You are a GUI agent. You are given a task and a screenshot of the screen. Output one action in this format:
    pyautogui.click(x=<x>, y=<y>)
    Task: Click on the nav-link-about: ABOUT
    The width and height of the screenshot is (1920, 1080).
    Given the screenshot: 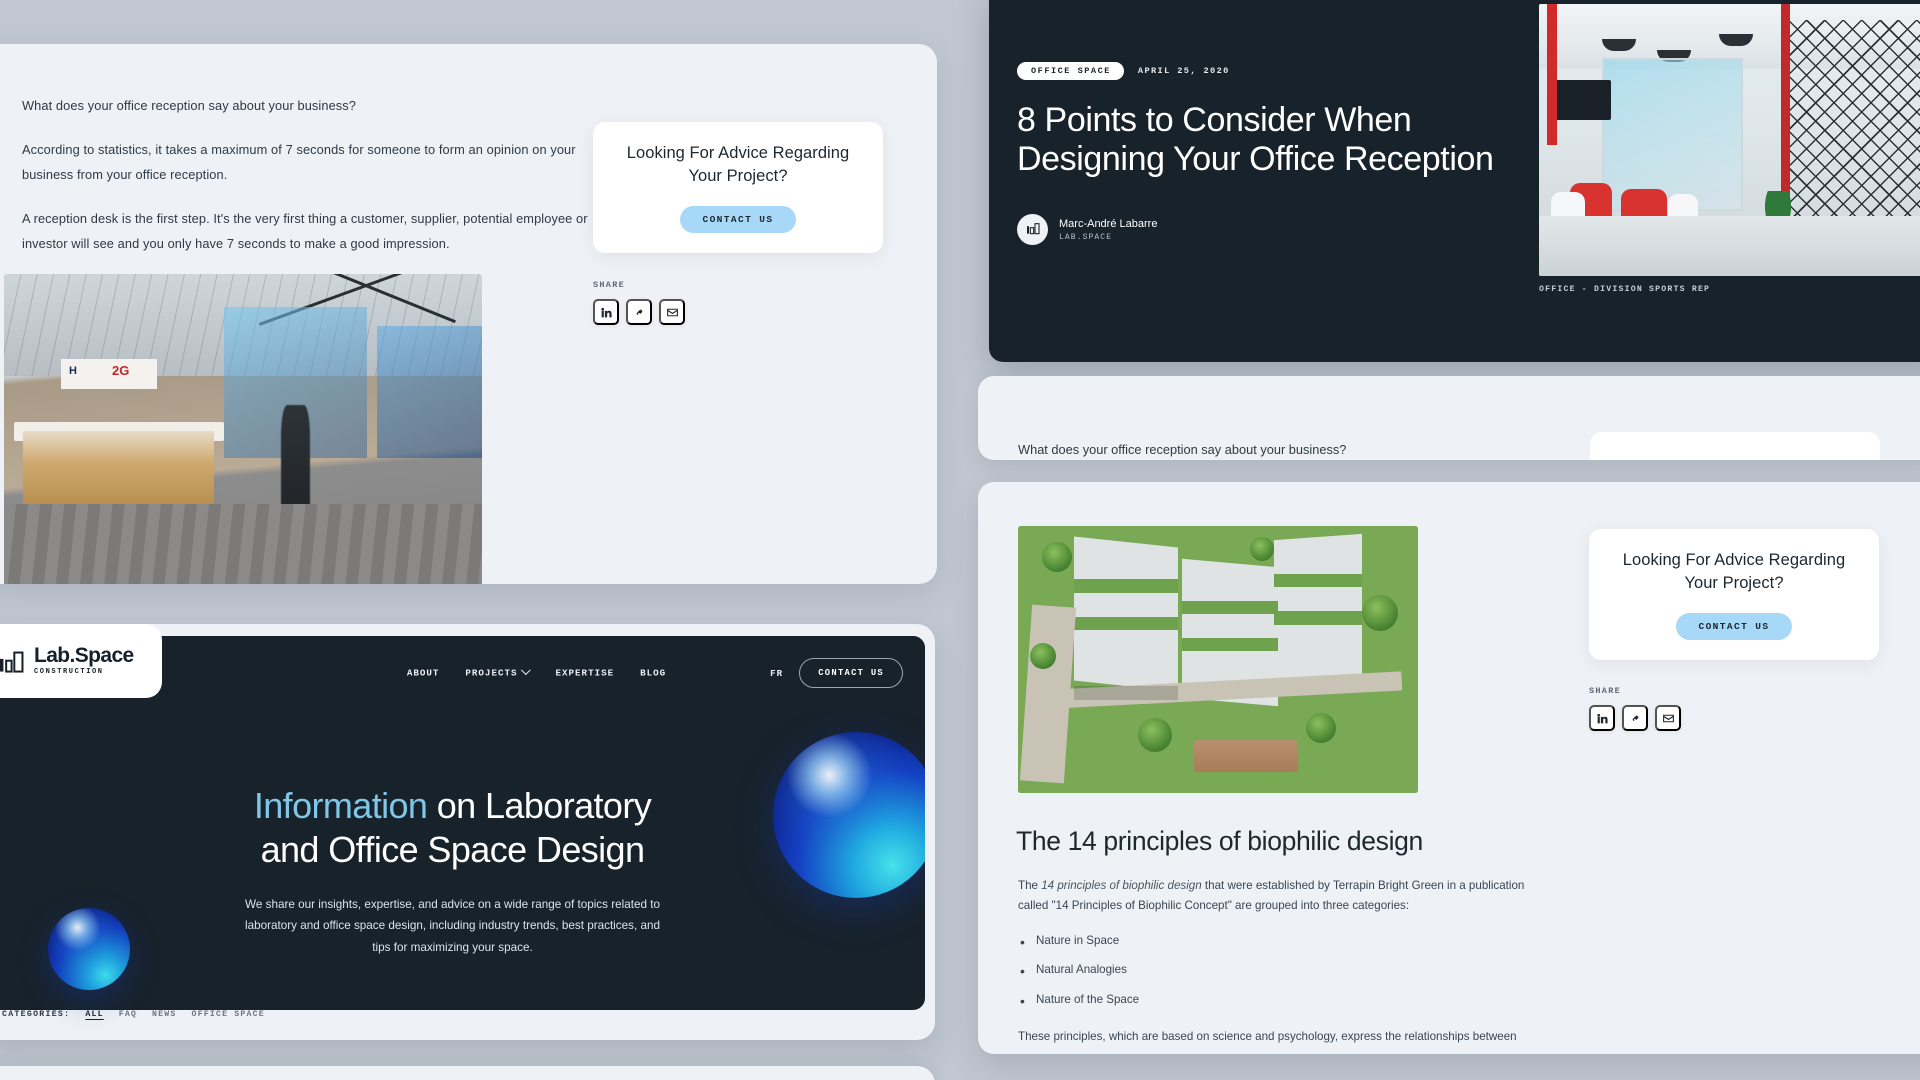 What is the action you would take?
    pyautogui.click(x=423, y=673)
    